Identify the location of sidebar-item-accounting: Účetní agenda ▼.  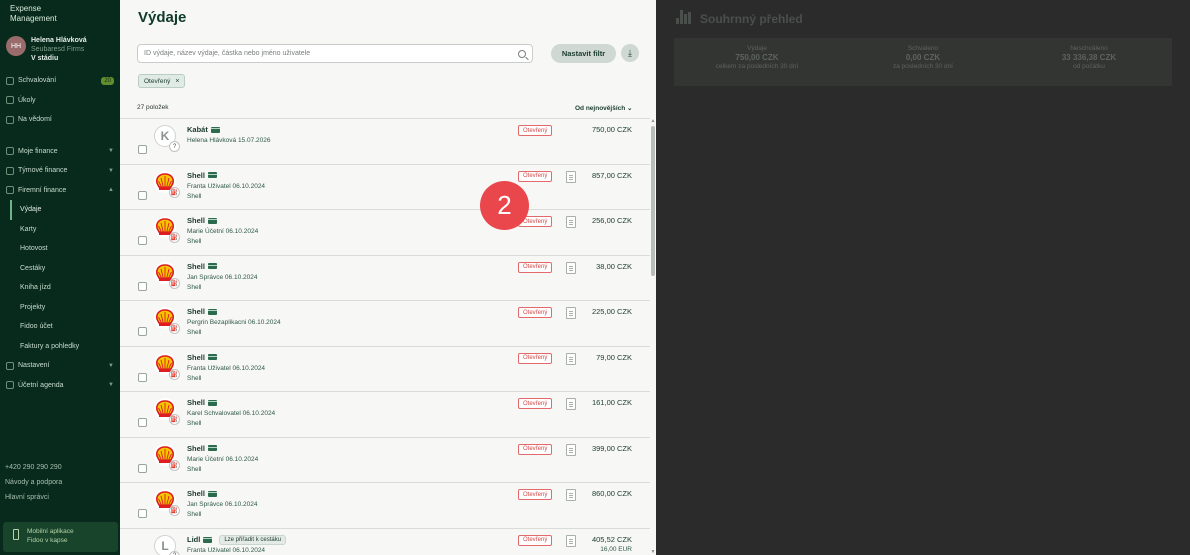
(60, 386).